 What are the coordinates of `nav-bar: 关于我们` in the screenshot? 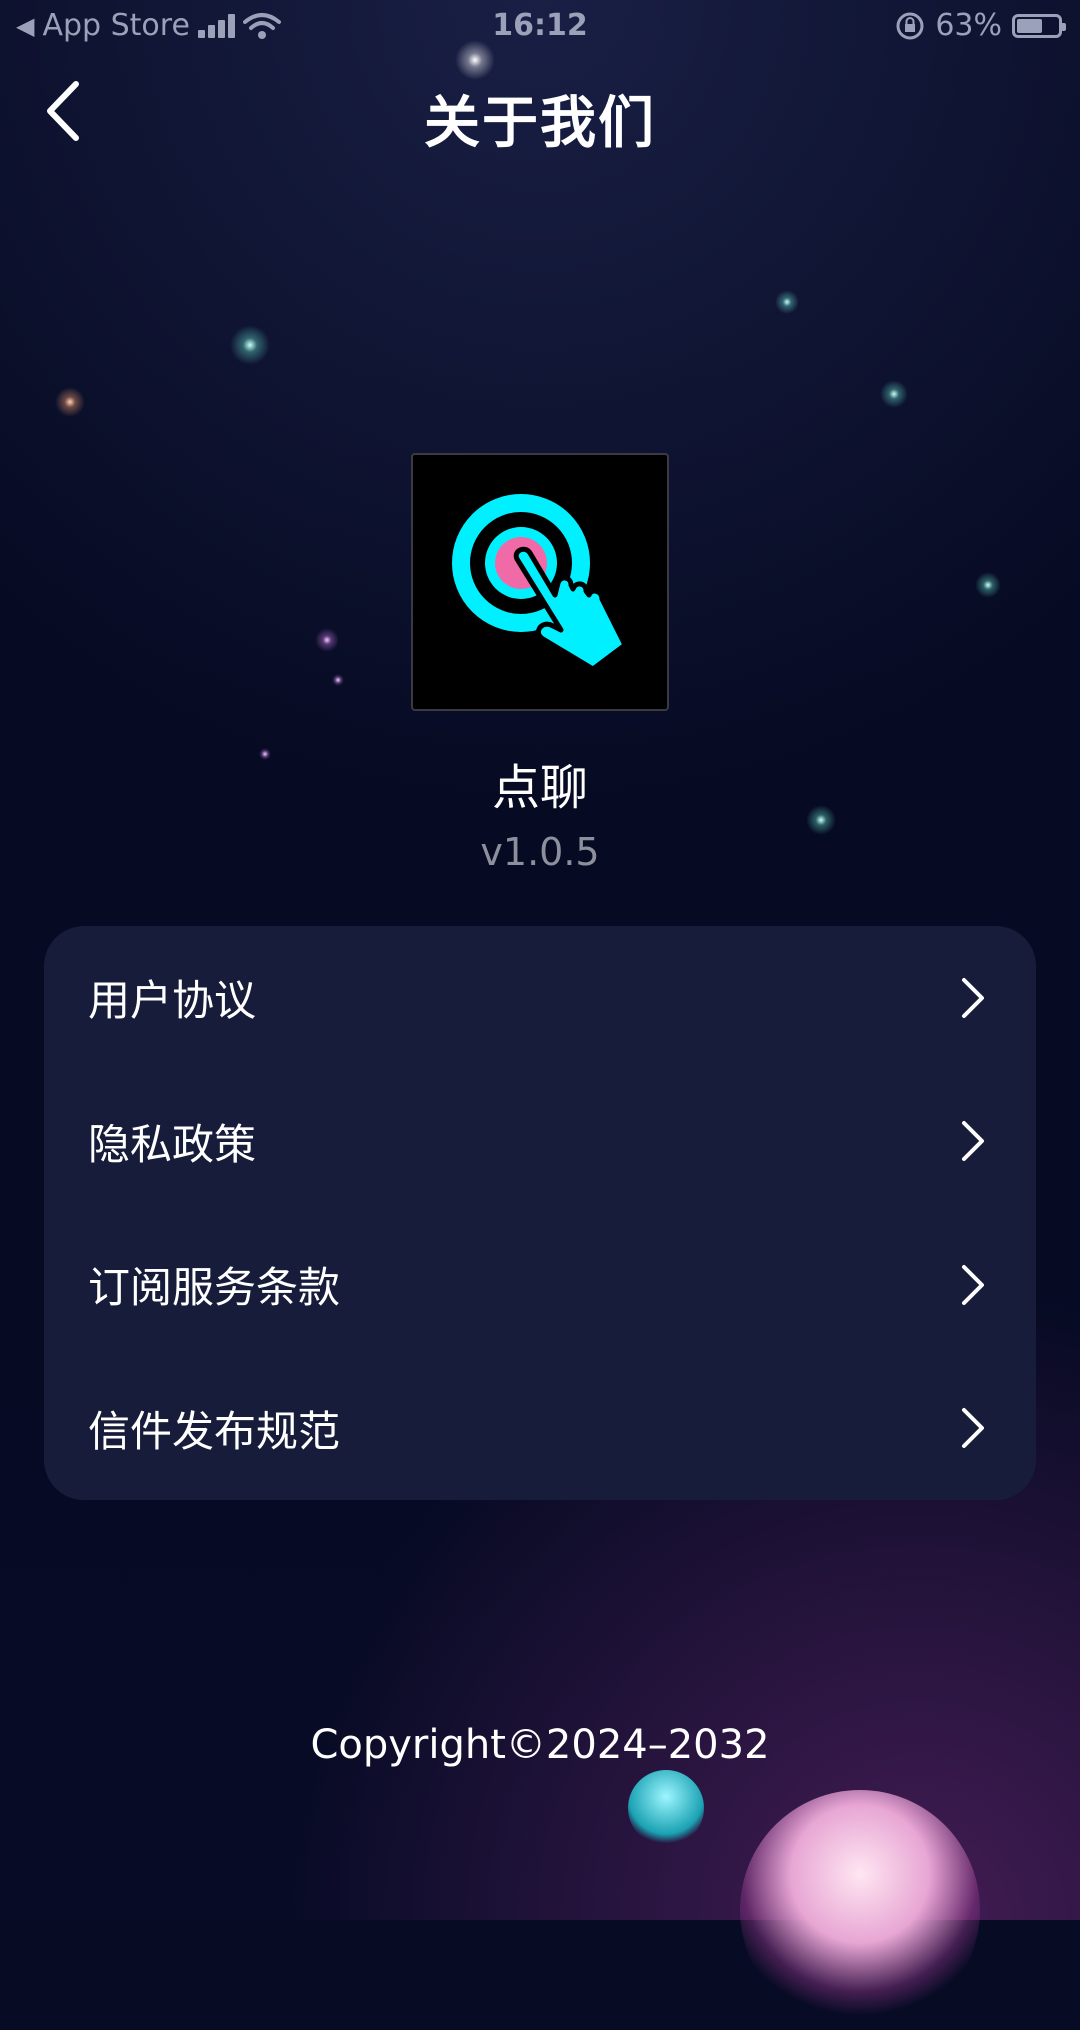 It's located at (540, 110).